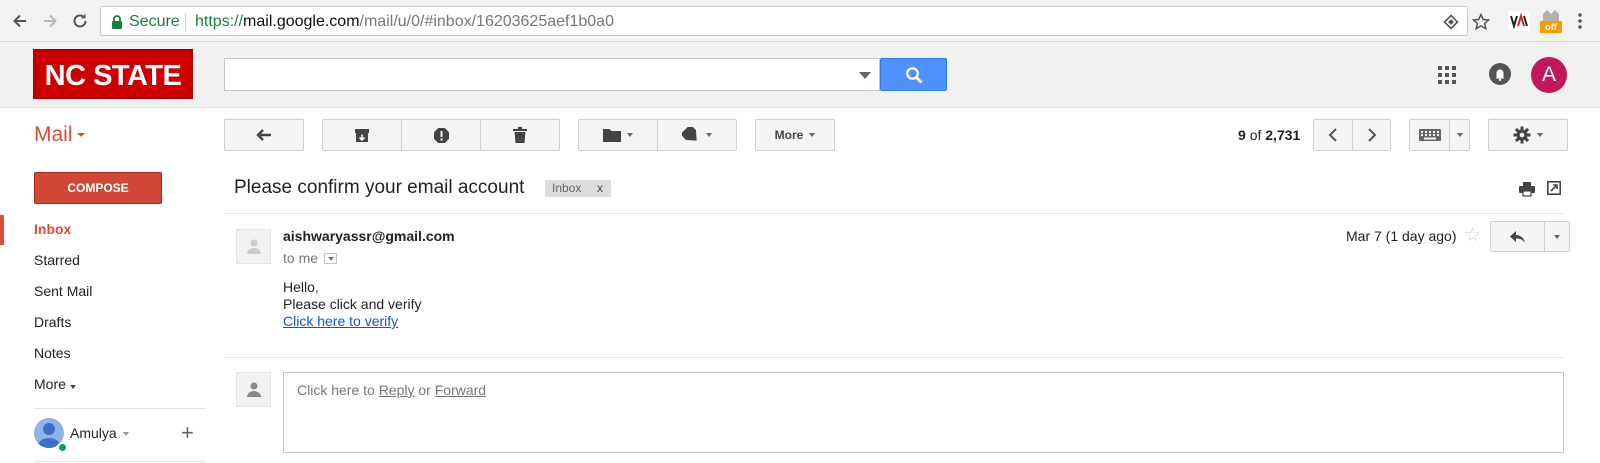  I want to click on bookmark-star-icon, so click(1481, 22).